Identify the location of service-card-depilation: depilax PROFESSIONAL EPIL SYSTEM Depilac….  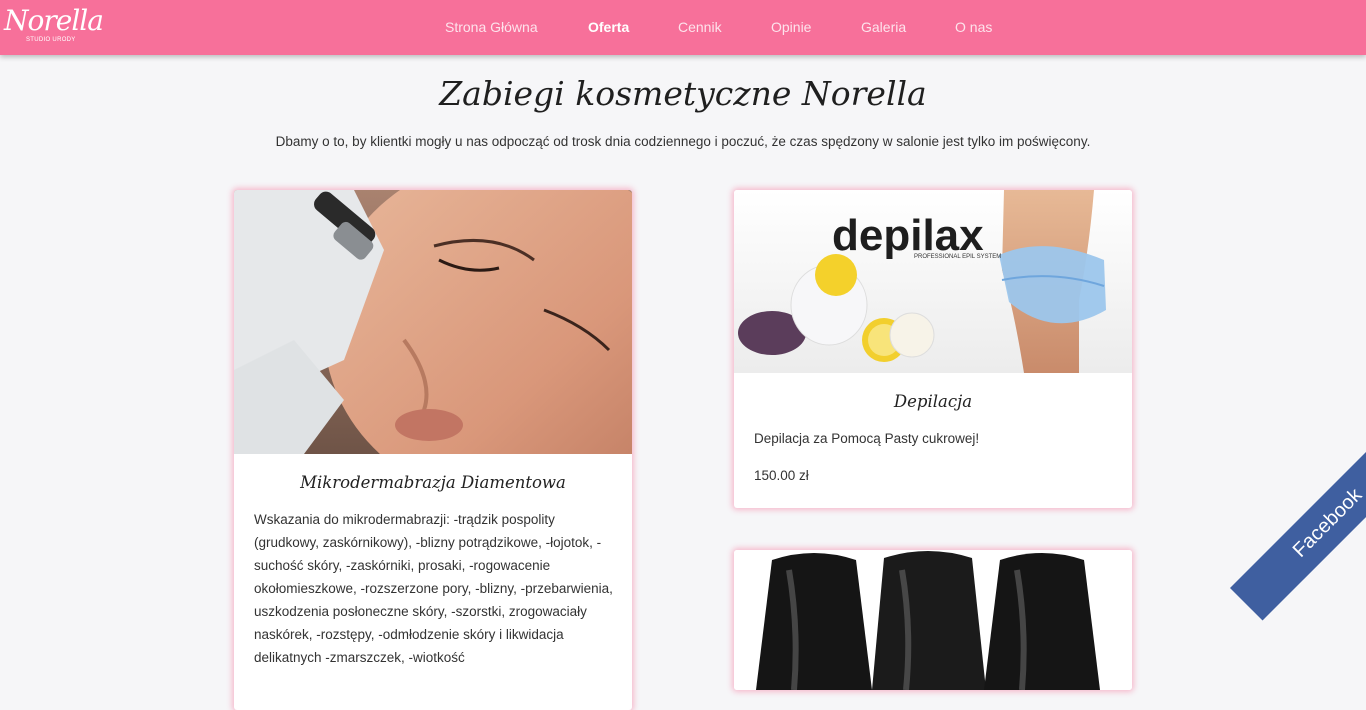
(933, 349).